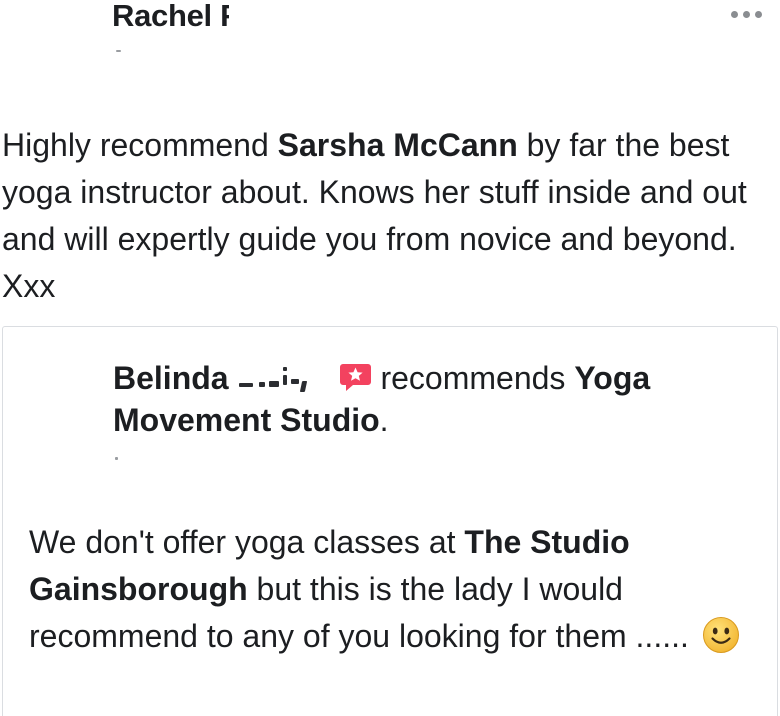 This screenshot has width=780, height=716. What do you see at coordinates (382, 399) in the screenshot?
I see `shared-post-header: Belinda recommends Yoga Movement Studio.` at bounding box center [382, 399].